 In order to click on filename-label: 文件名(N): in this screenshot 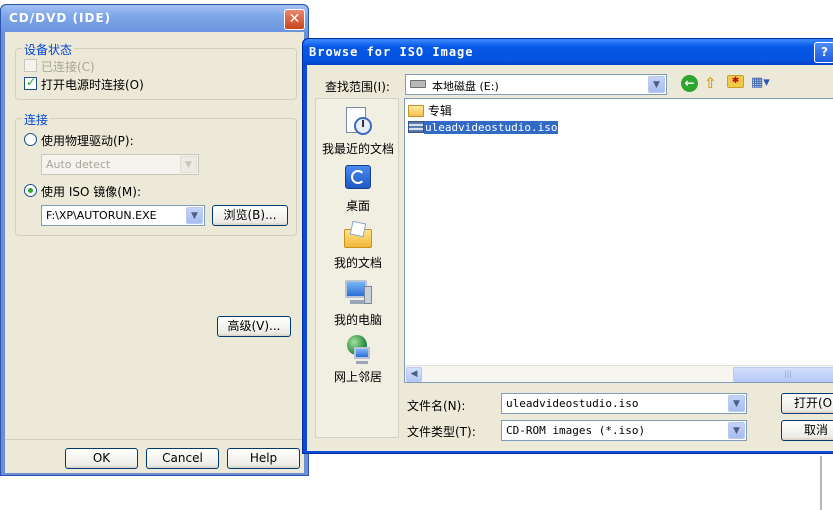, I will do `click(436, 406)`.